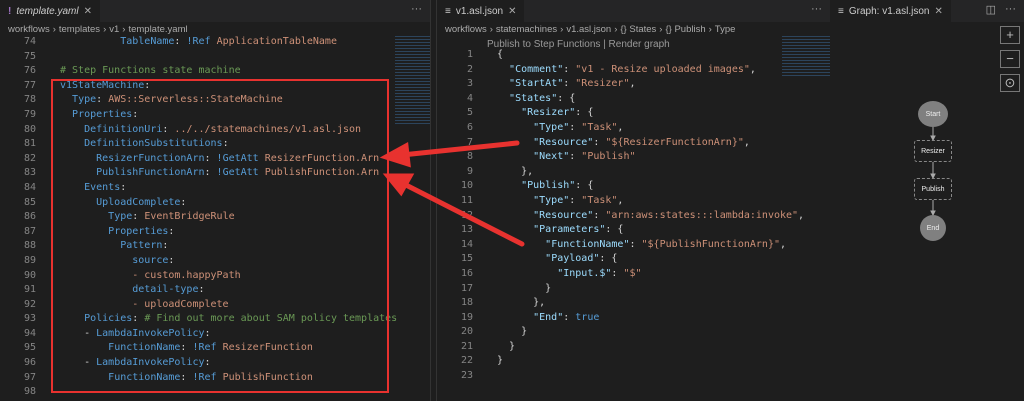  I want to click on code-line: 8 "Next": "Publish", so click(633, 157).